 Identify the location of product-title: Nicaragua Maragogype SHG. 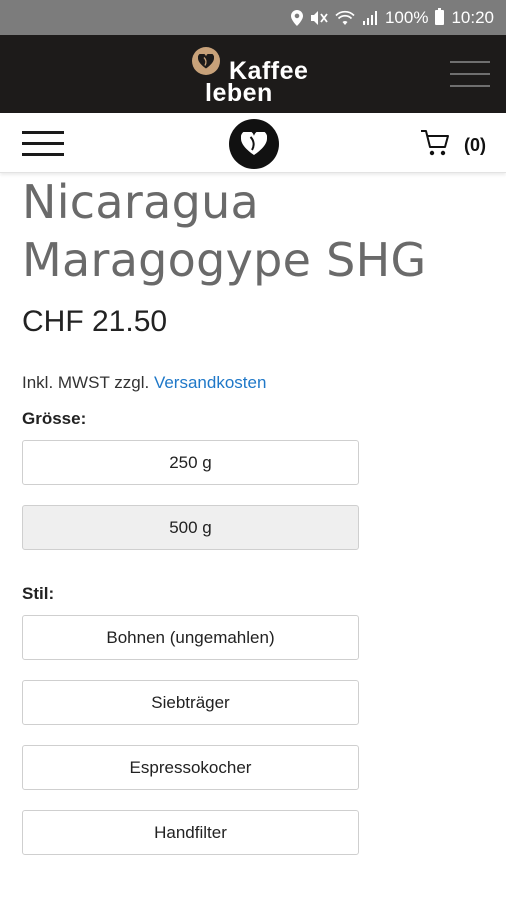
(253, 231).